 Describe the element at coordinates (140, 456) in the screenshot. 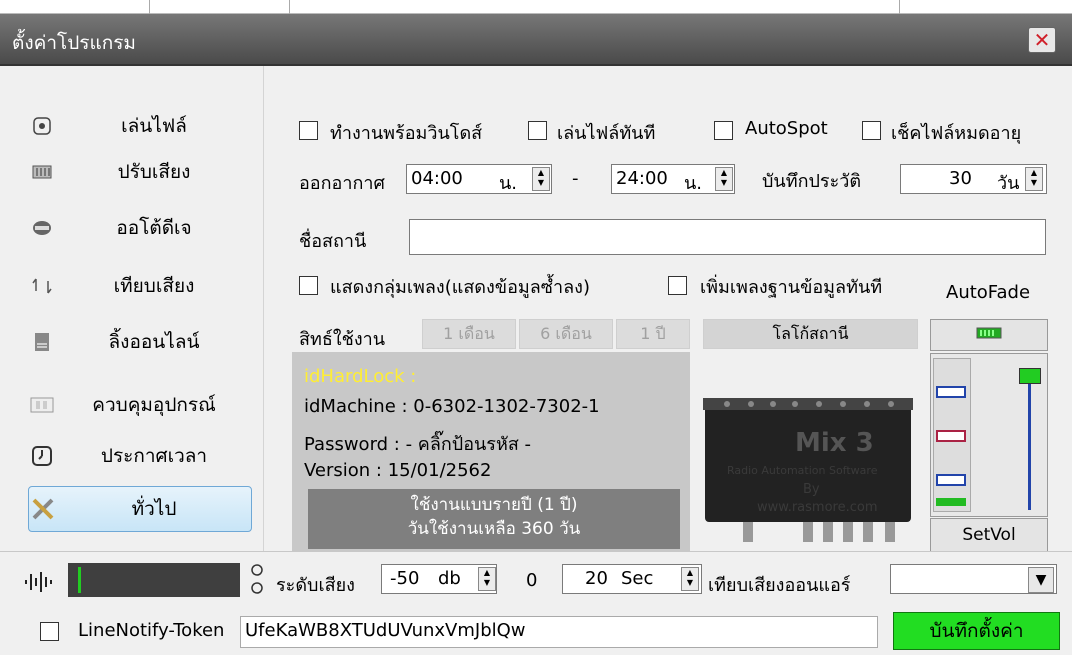

I see `sidebar-item-time-announce: ประกาศเวลา` at that location.